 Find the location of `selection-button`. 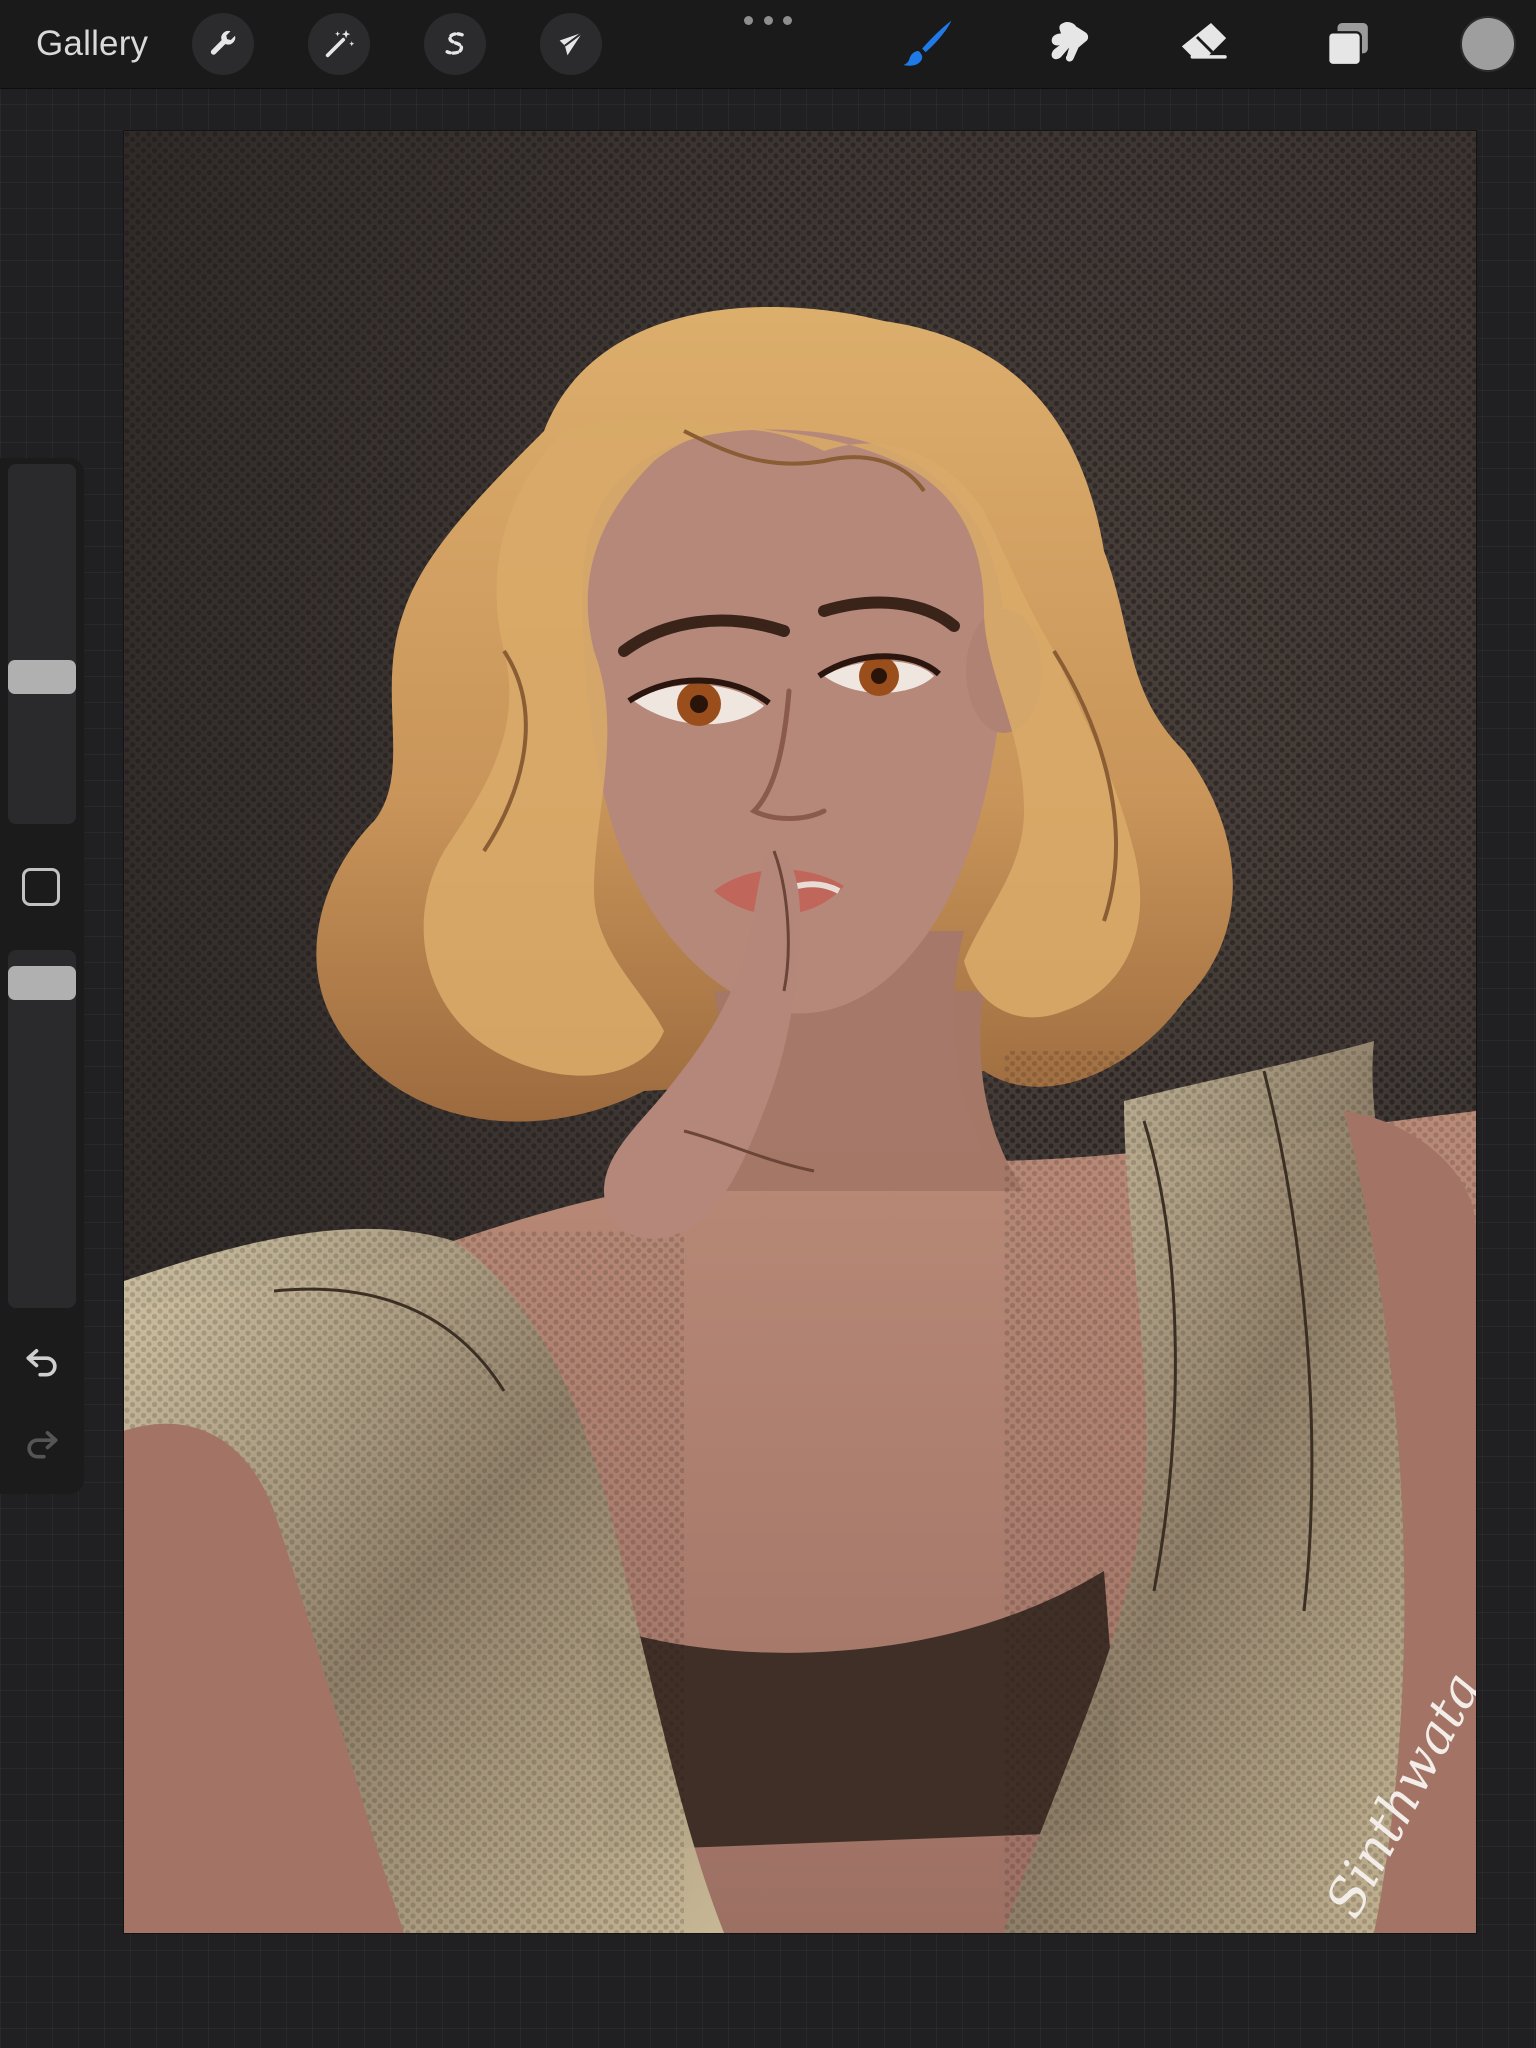

selection-button is located at coordinates (455, 44).